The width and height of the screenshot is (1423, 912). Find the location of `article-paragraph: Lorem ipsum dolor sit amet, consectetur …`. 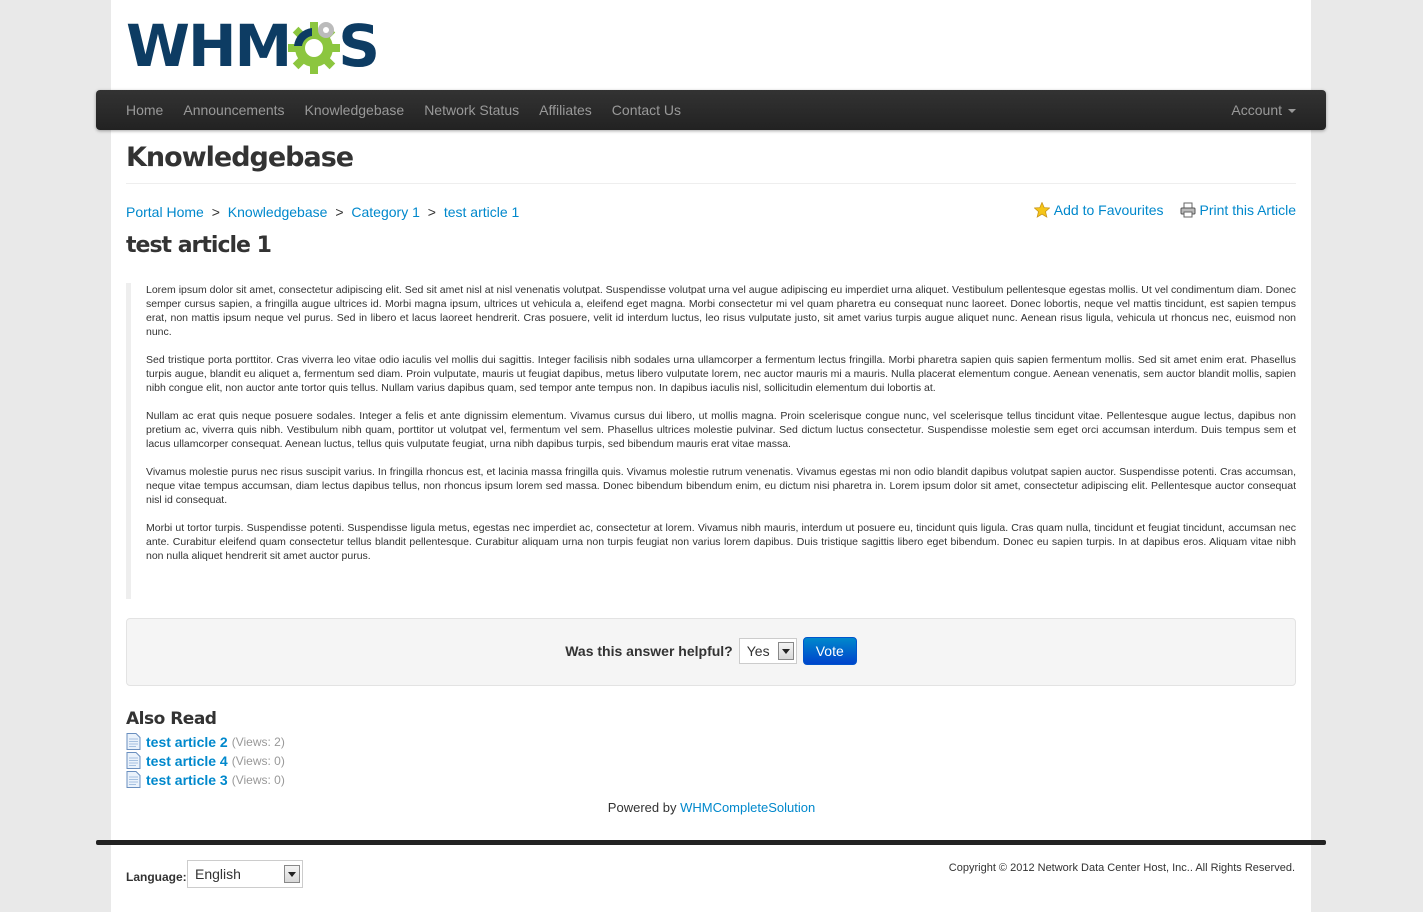

article-paragraph: Lorem ipsum dolor sit amet, consectetur … is located at coordinates (721, 311).